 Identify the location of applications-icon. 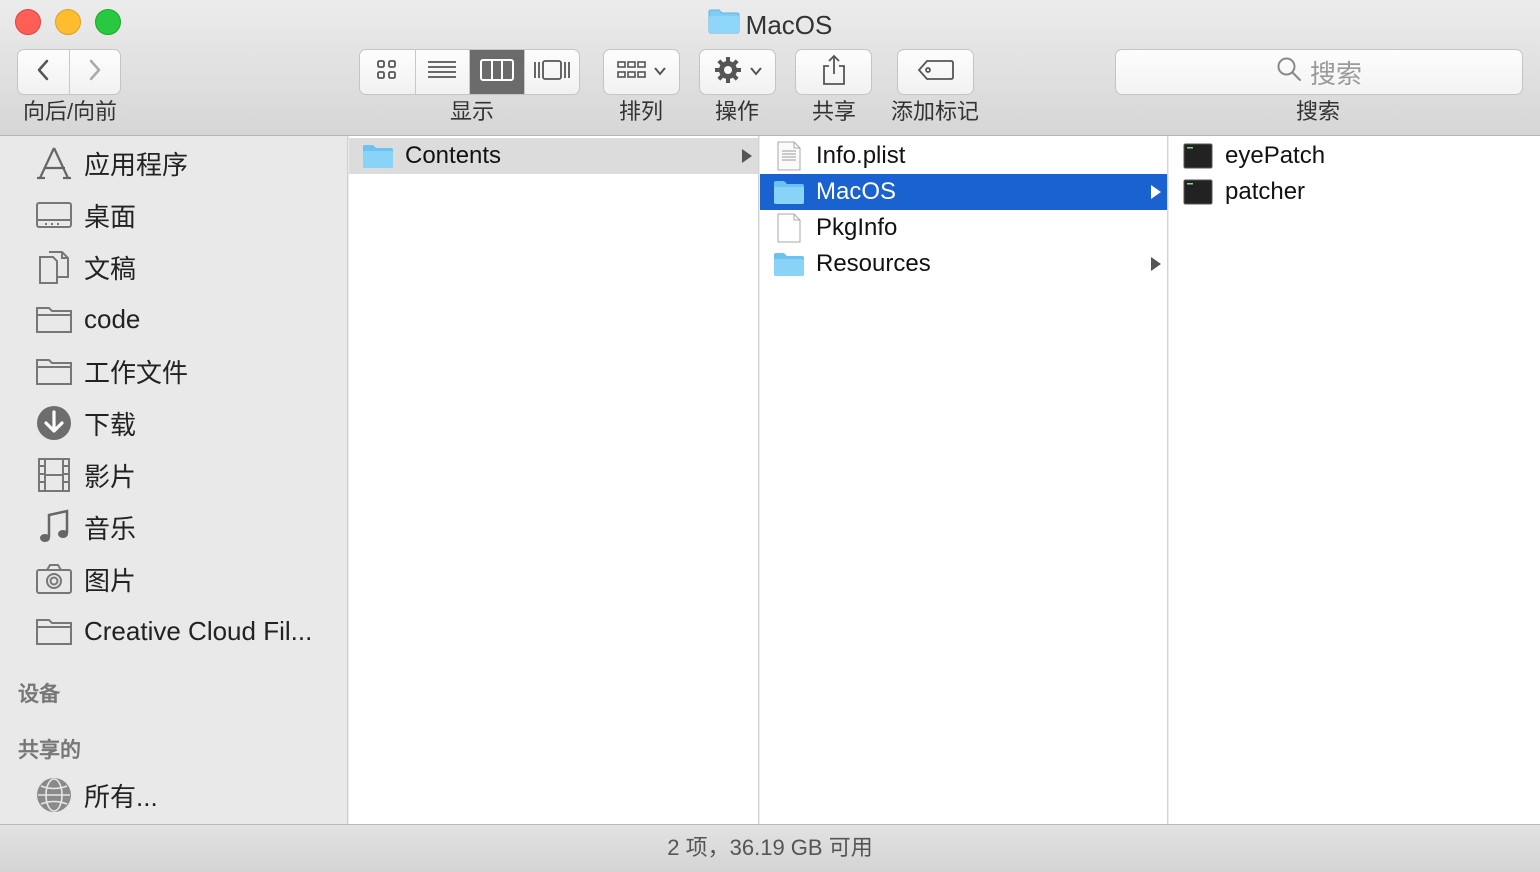
(54, 163).